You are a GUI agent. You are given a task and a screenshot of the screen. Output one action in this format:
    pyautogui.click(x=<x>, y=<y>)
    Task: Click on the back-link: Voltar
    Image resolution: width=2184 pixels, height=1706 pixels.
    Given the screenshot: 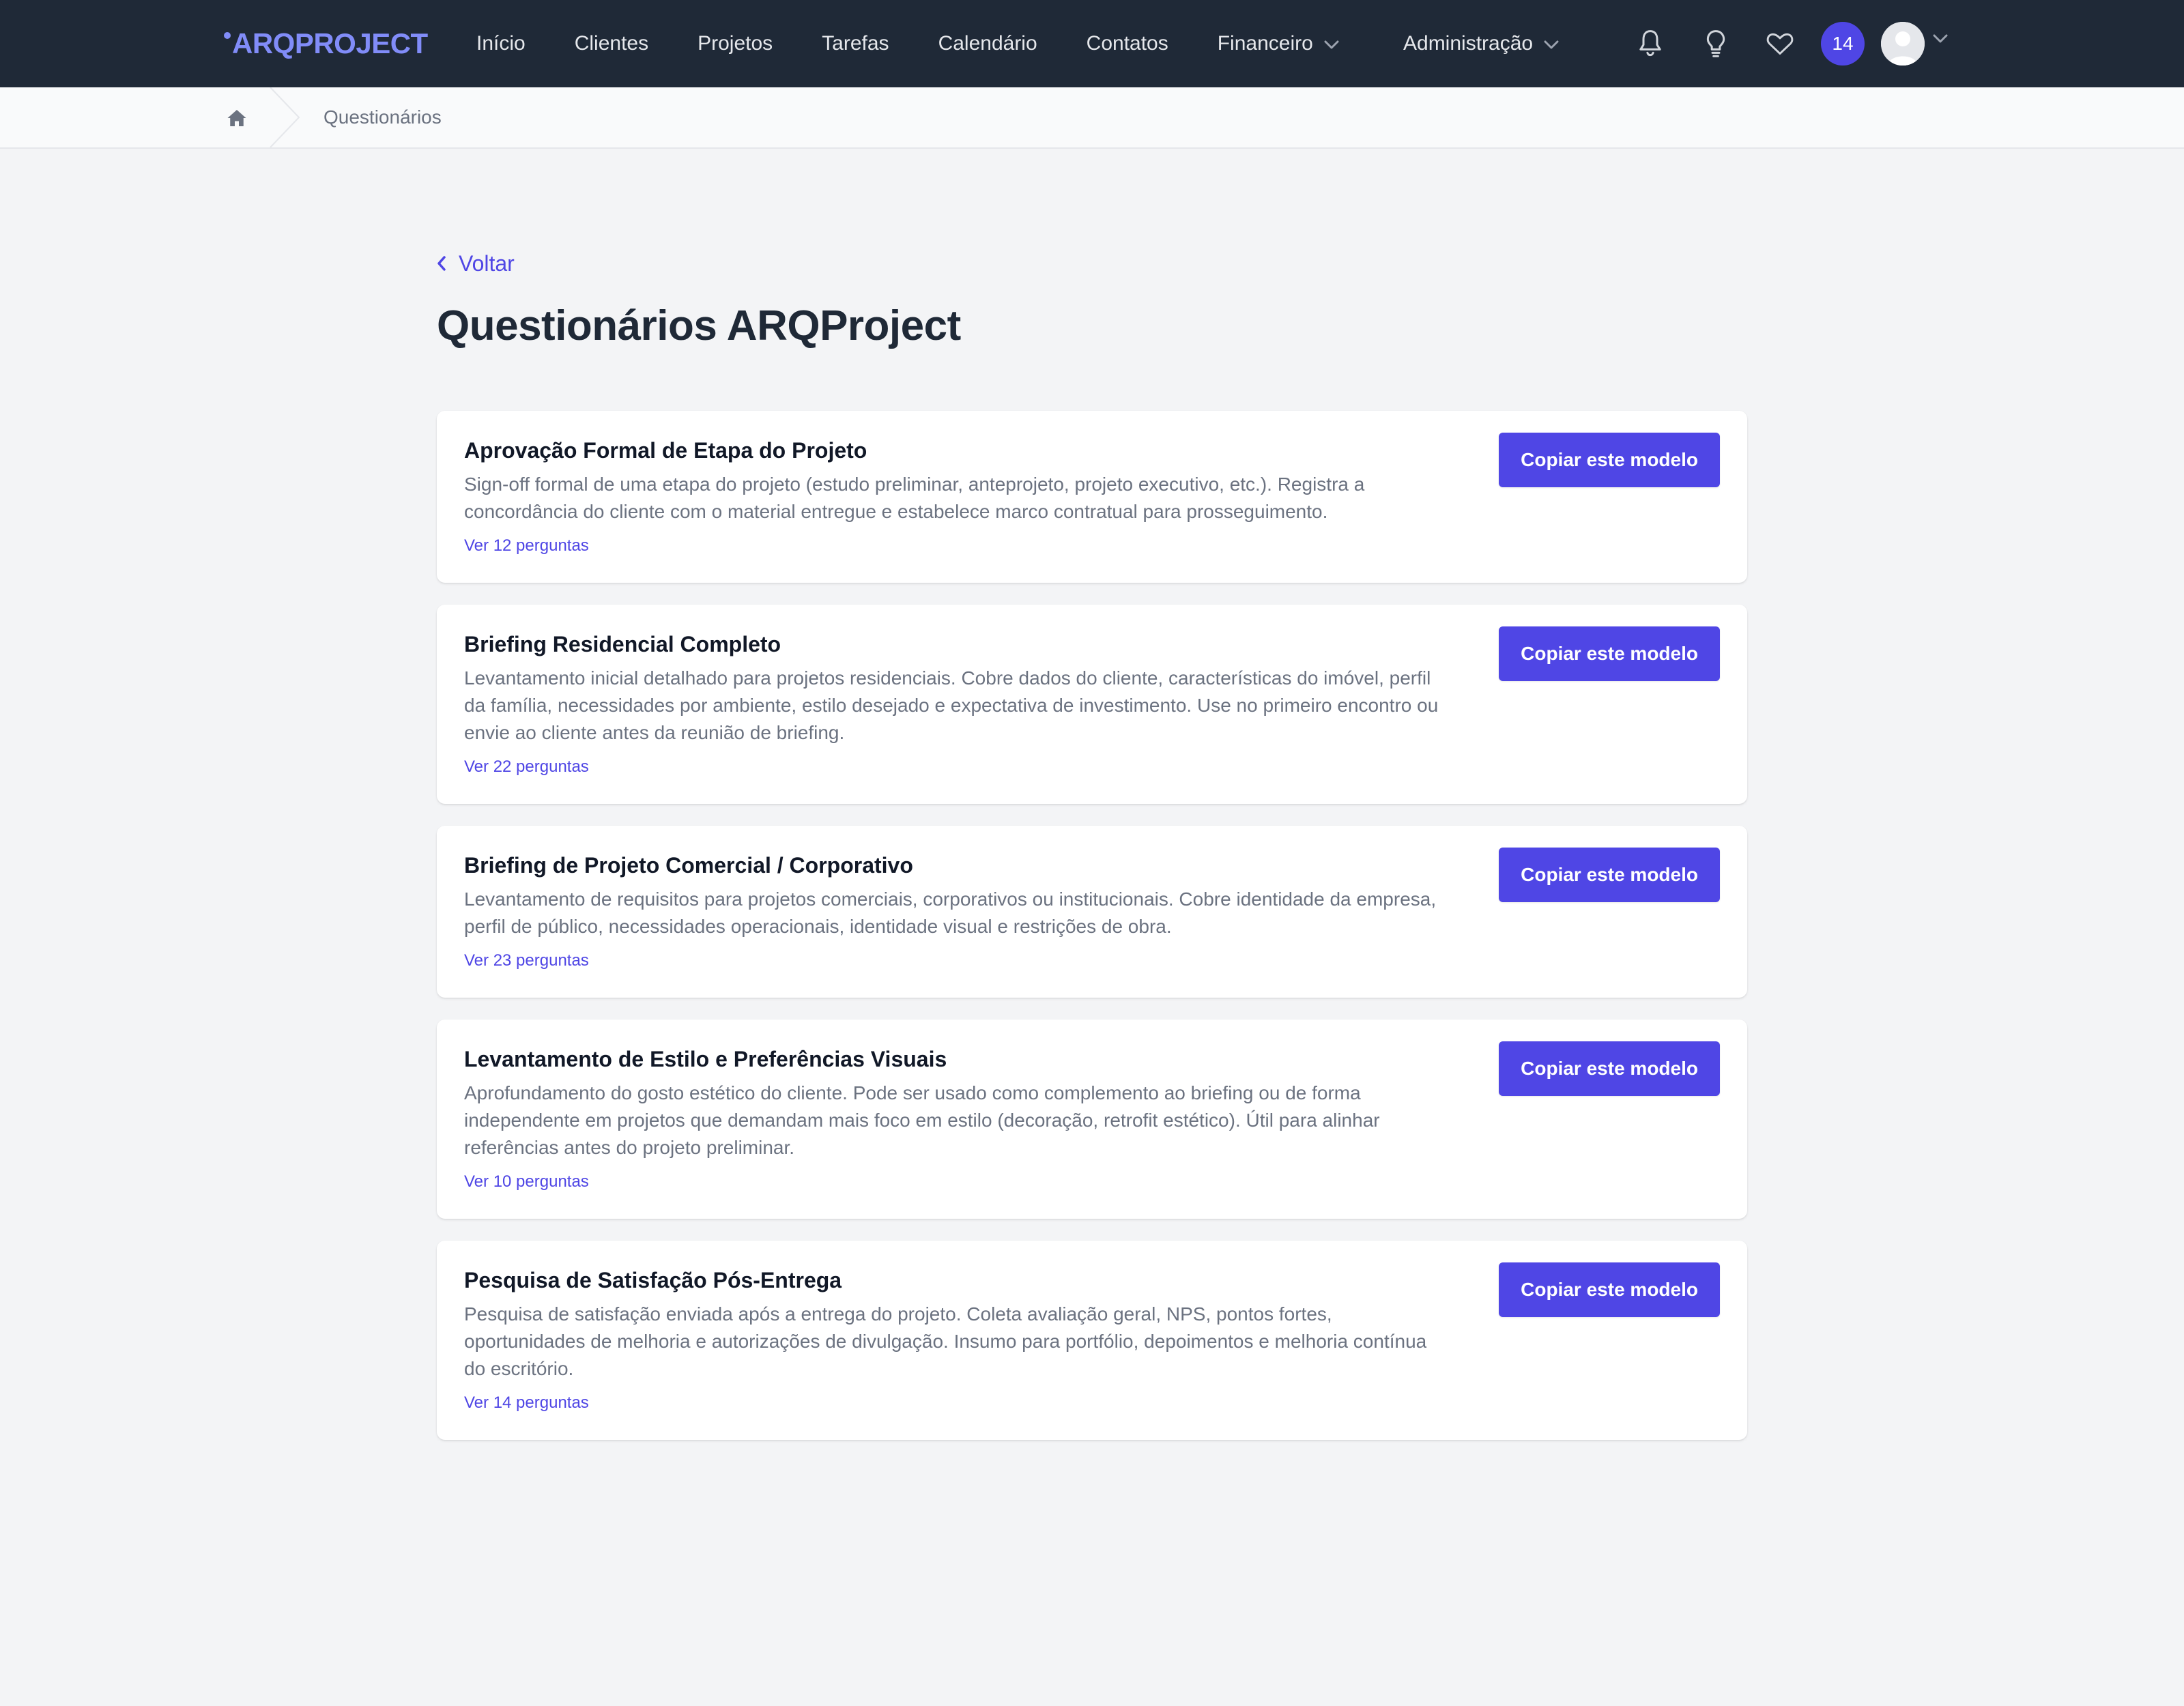 What is the action you would take?
    pyautogui.click(x=476, y=264)
    